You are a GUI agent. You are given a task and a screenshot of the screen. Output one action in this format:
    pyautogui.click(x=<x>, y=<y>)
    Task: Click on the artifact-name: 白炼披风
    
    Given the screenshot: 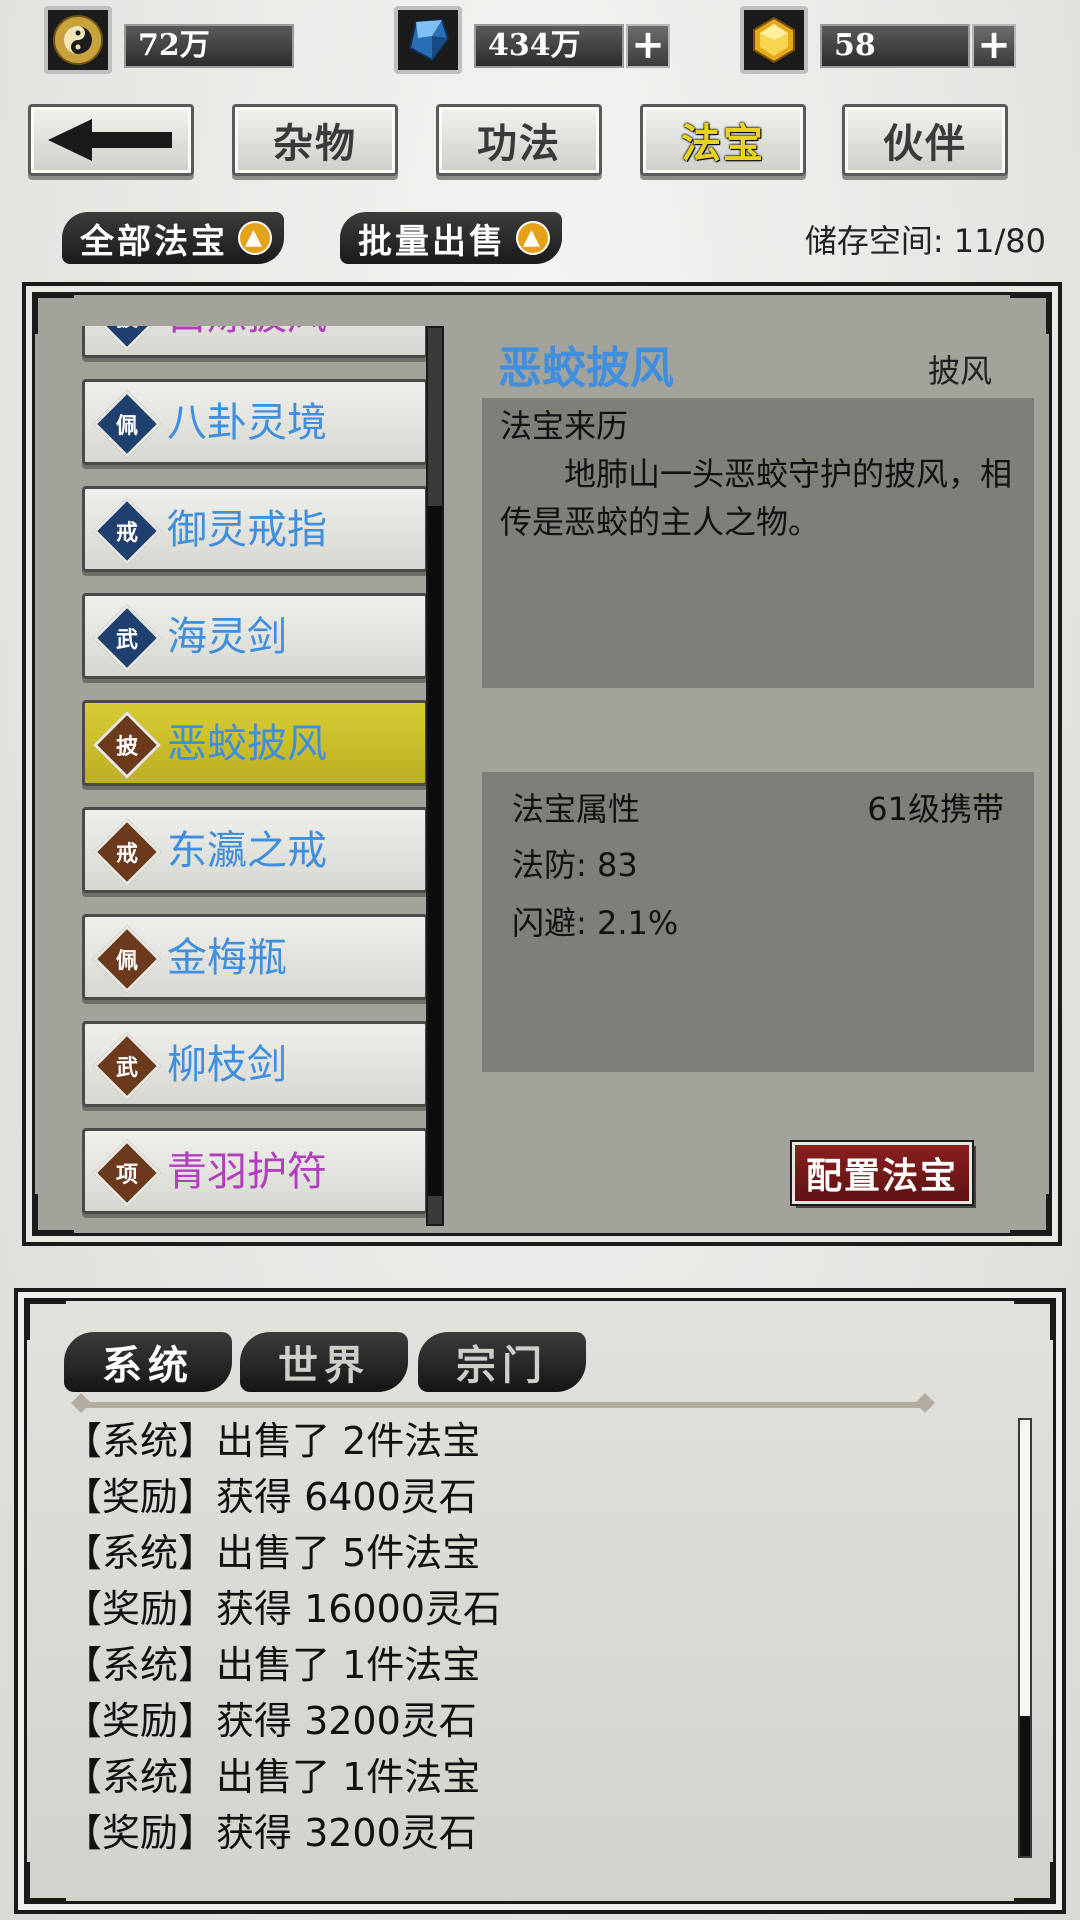 What is the action you would take?
    pyautogui.click(x=247, y=334)
    